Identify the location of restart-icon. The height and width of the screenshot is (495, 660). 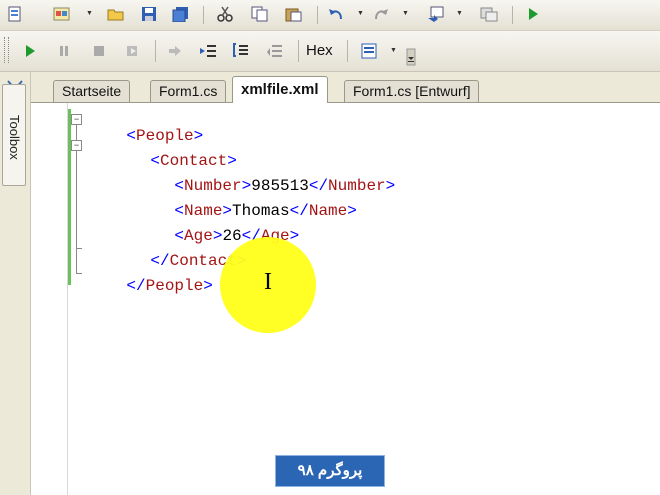
(133, 51).